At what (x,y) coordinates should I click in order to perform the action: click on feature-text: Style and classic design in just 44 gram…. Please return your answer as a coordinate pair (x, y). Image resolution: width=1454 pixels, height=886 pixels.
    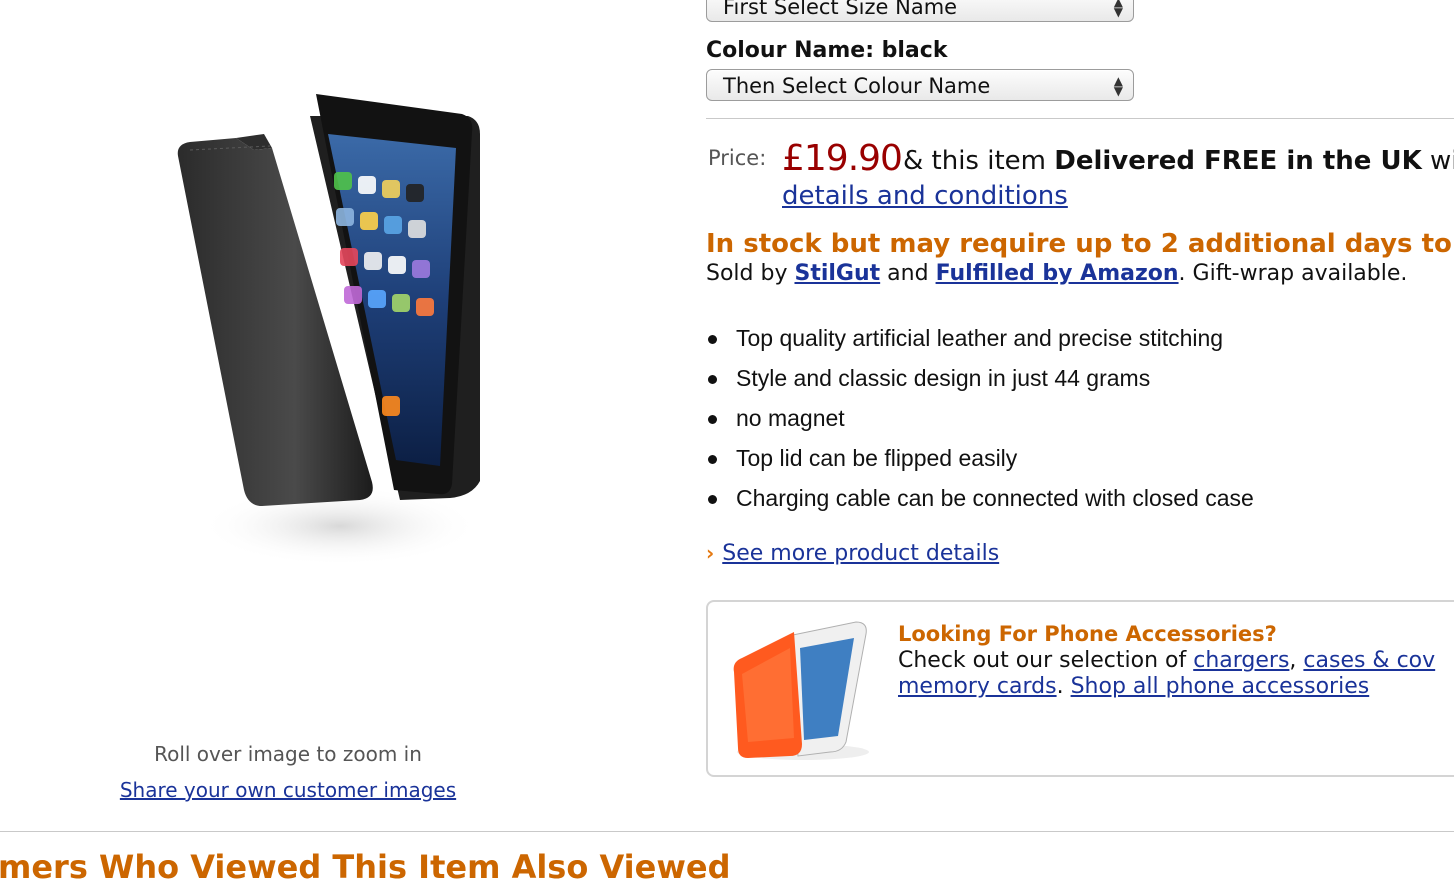
    Looking at the image, I should click on (943, 378).